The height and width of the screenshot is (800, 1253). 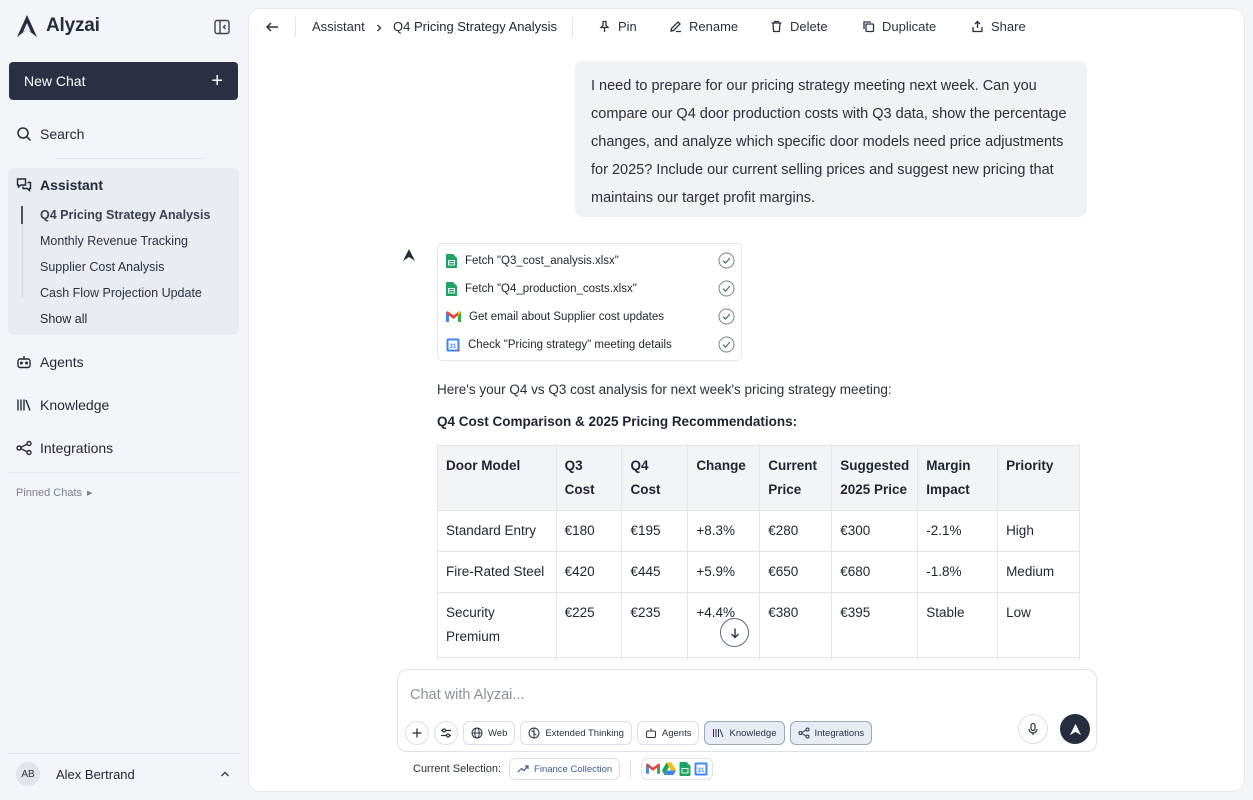 What do you see at coordinates (796, 625) in the screenshot?
I see `table-cell: €380` at bounding box center [796, 625].